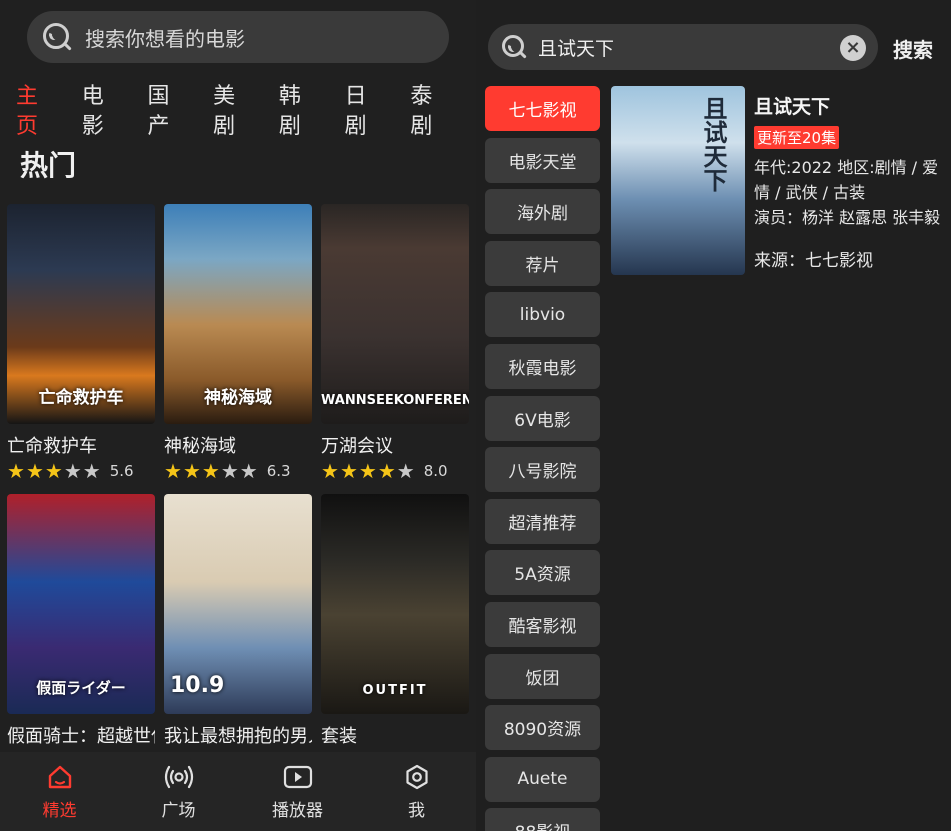 The height and width of the screenshot is (831, 951). I want to click on movie-poster: 假面ライダー, so click(81, 604).